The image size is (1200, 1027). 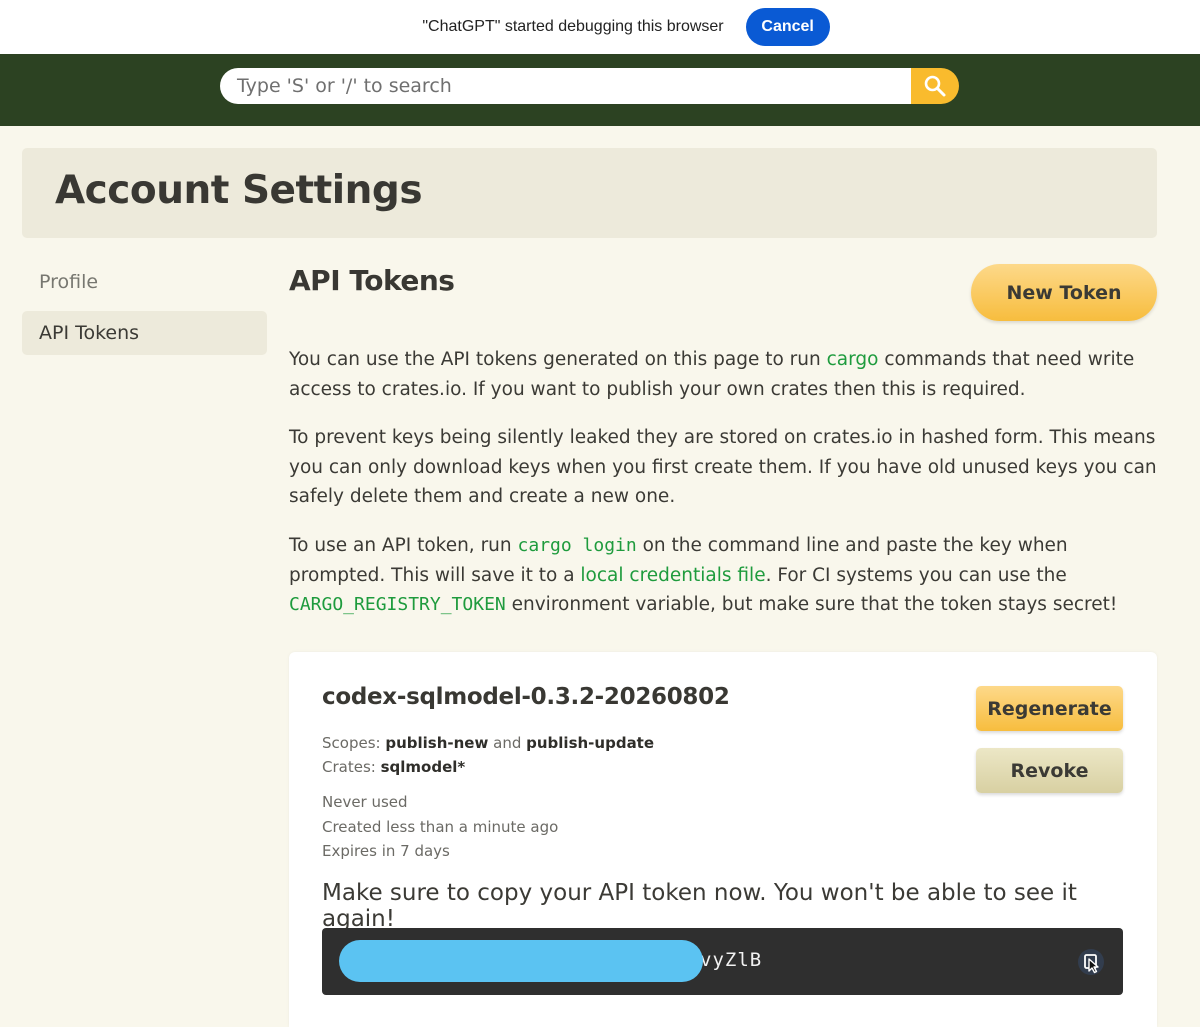 What do you see at coordinates (440, 827) in the screenshot?
I see `token-created: Created less than a minute ago` at bounding box center [440, 827].